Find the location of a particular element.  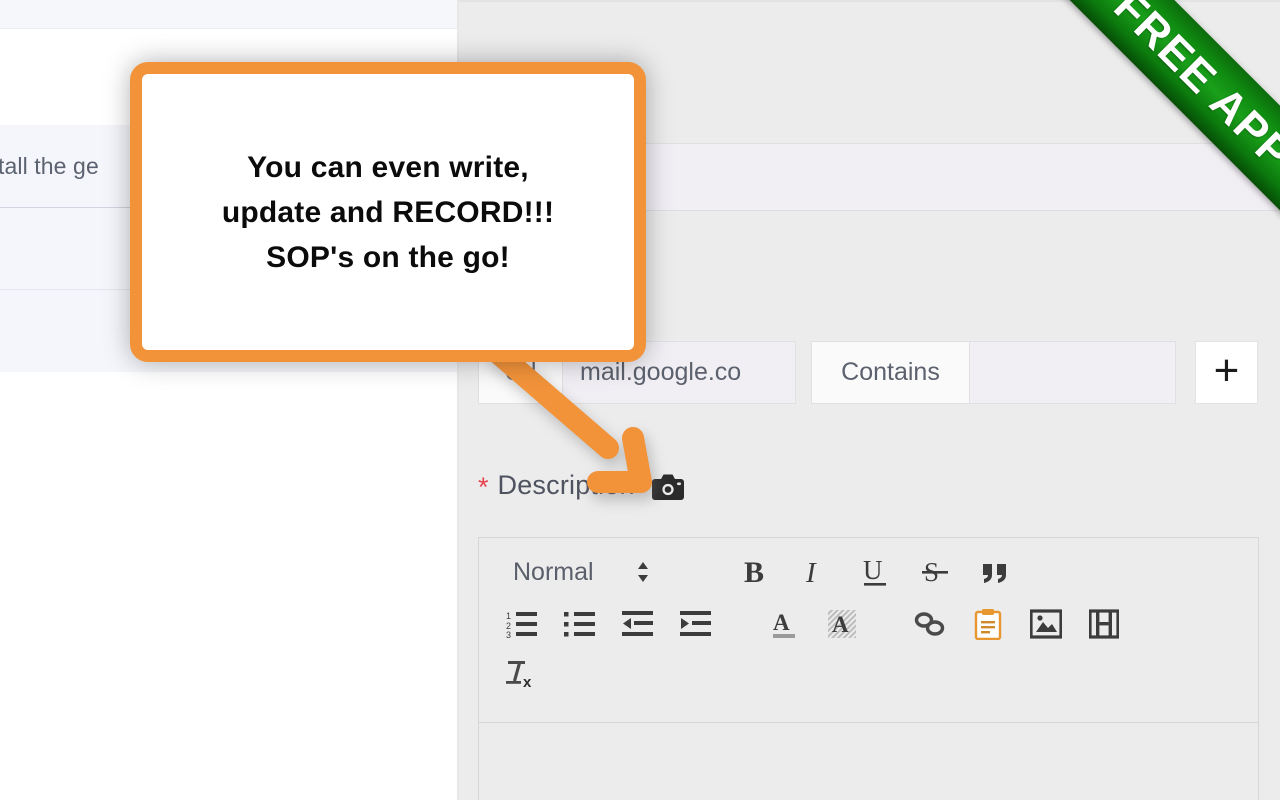

background-text-fragment: tall the ge is located at coordinates (49, 166).